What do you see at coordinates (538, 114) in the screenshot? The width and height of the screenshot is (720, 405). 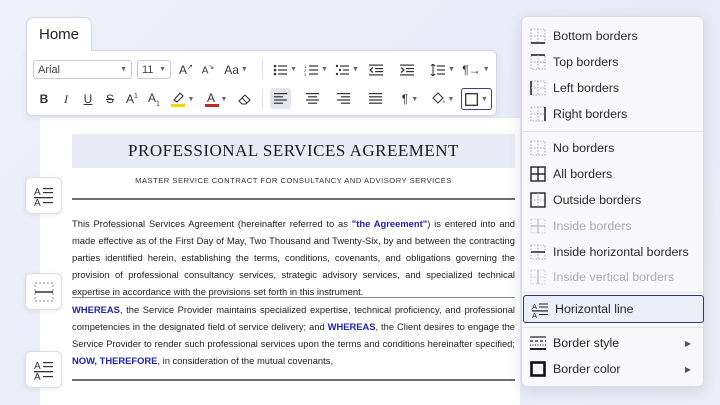 I see `border-right-icon` at bounding box center [538, 114].